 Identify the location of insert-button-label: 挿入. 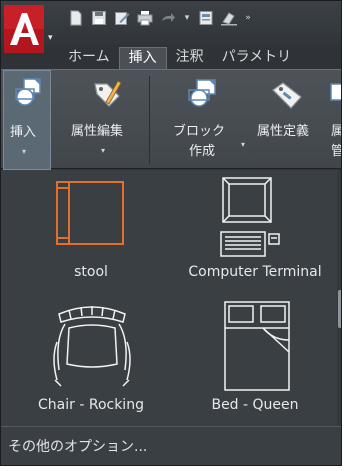
(23, 132).